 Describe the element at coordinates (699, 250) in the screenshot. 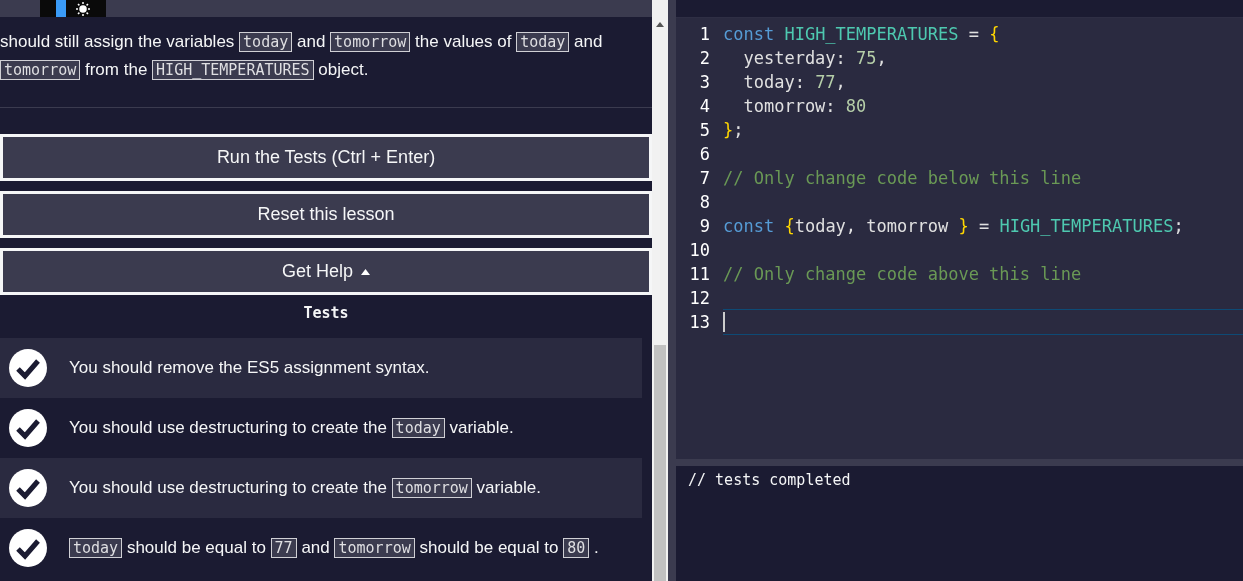

I see `line-number: 10` at that location.